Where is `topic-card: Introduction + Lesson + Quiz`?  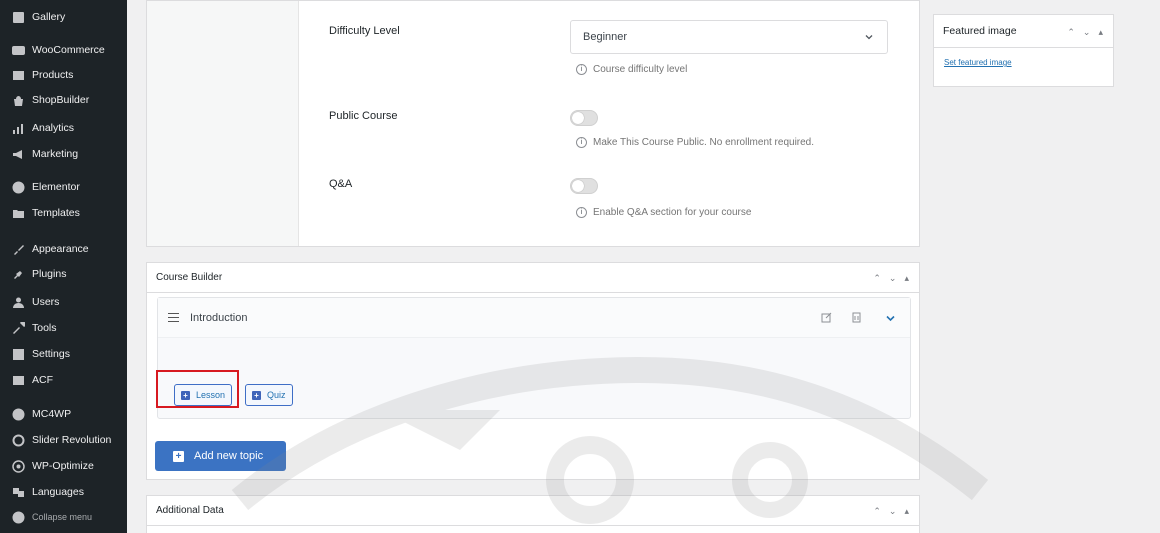 topic-card: Introduction + Lesson + Quiz is located at coordinates (534, 358).